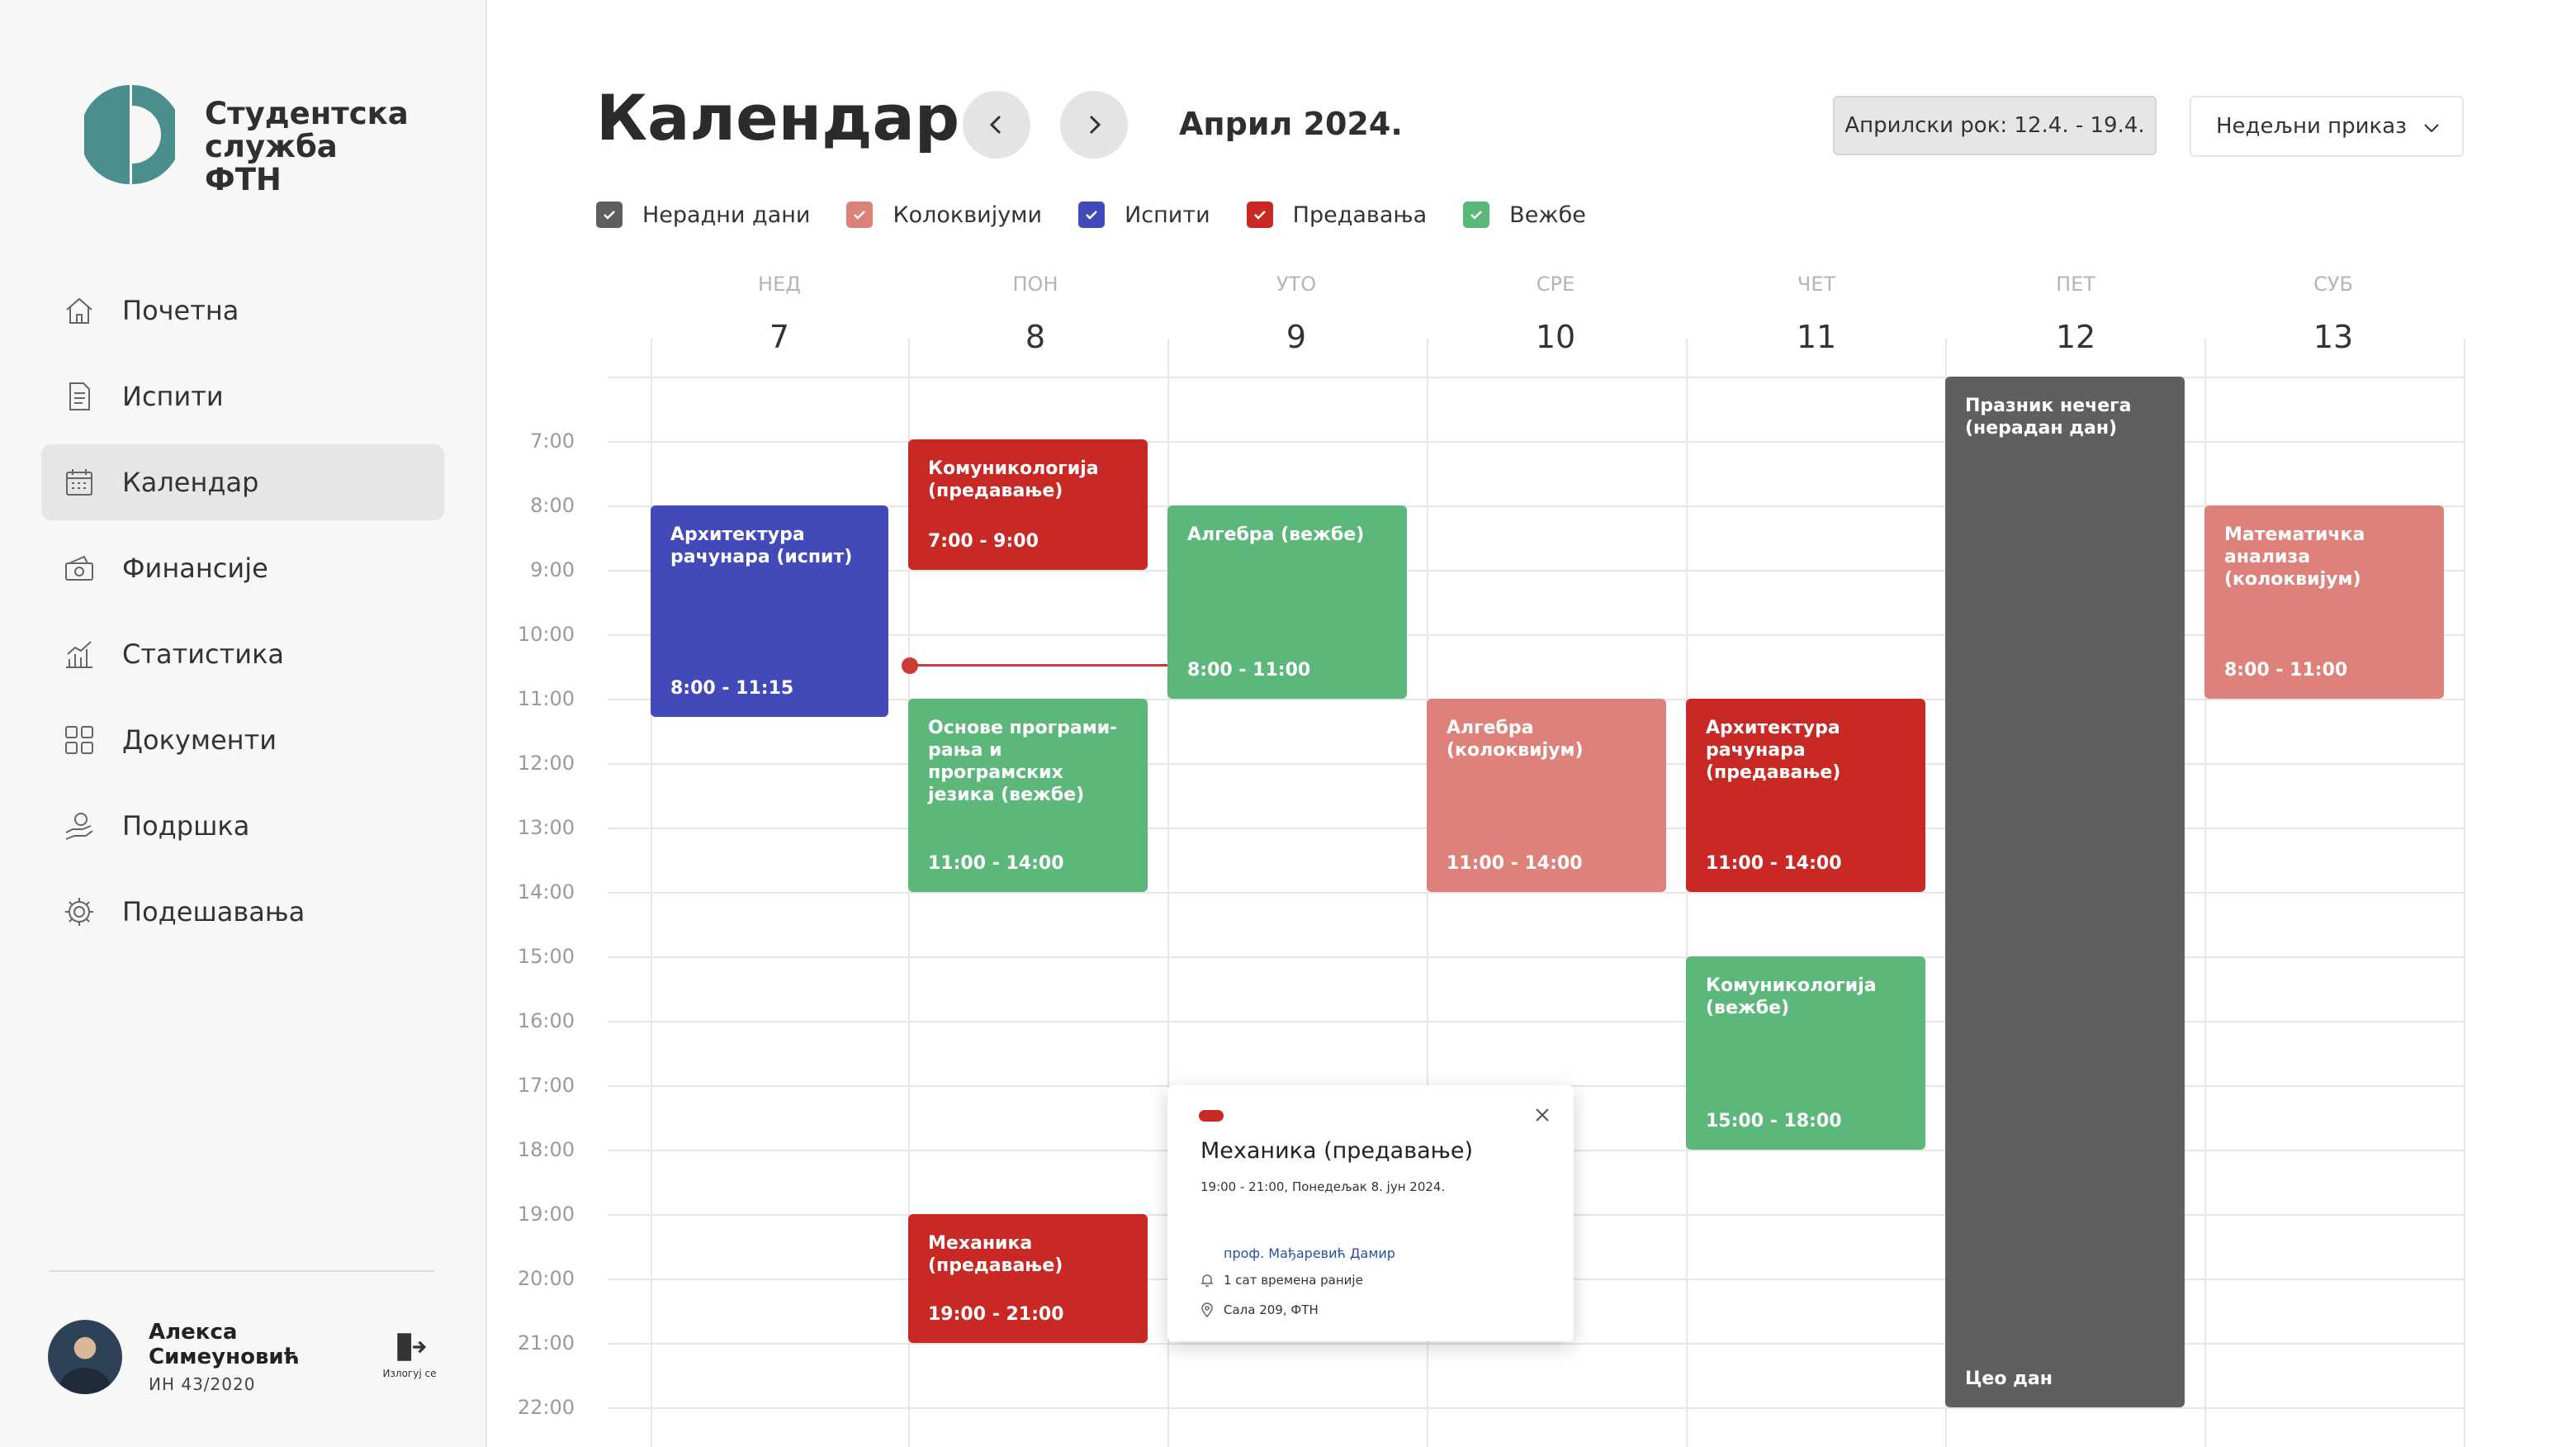  Describe the element at coordinates (2333, 337) in the screenshot. I see `day-number: 13` at that location.